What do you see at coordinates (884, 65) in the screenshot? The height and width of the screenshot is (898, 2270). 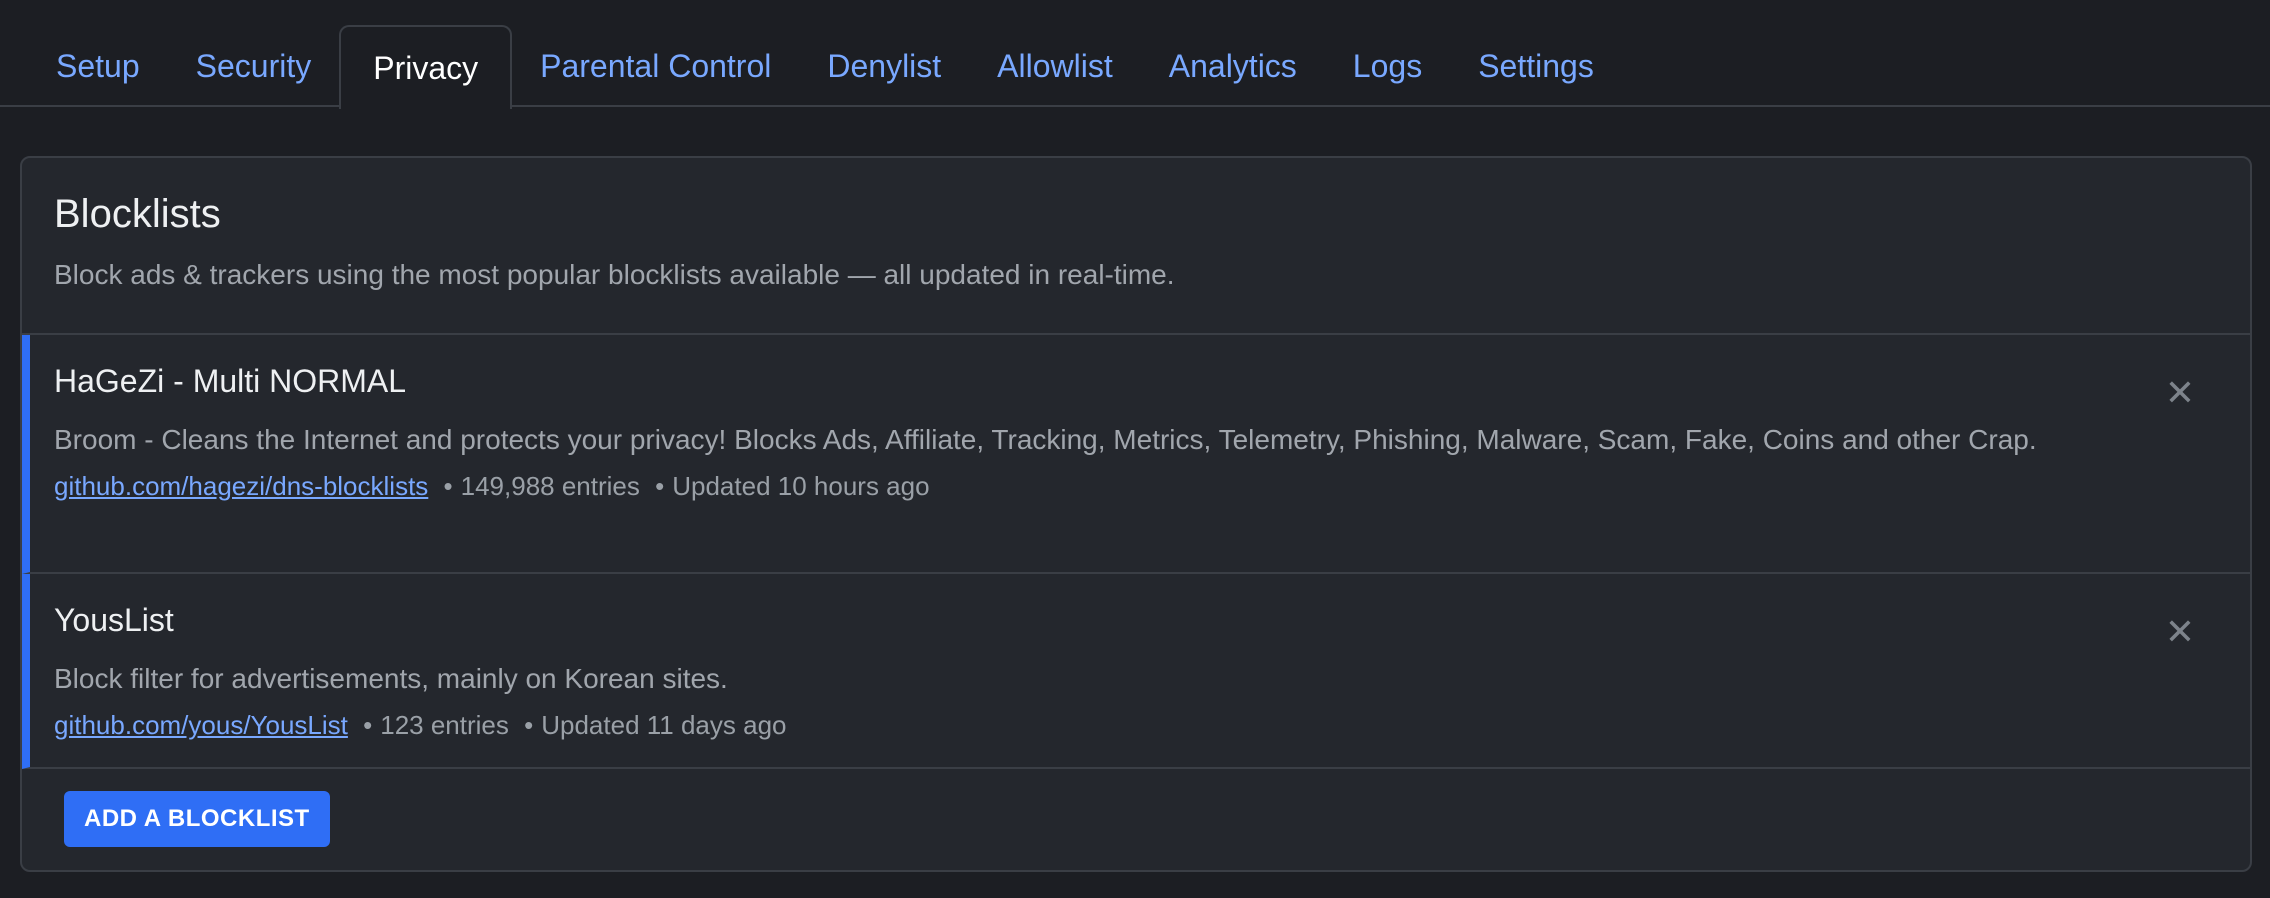 I see `tab-denylist: Denylist` at bounding box center [884, 65].